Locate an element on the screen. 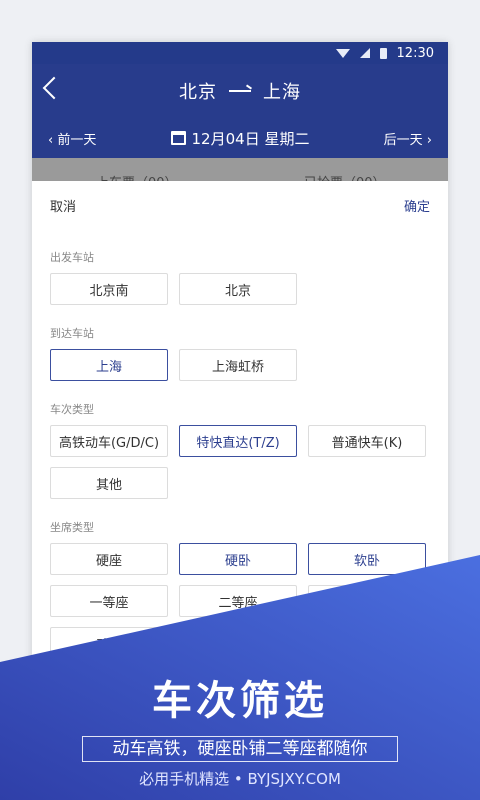  option-chip-selected: 硬卧 is located at coordinates (238, 559).